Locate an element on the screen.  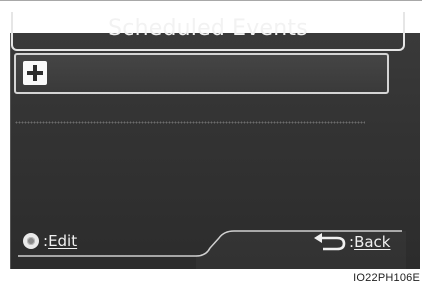
back-softkey: :Back is located at coordinates (351, 242).